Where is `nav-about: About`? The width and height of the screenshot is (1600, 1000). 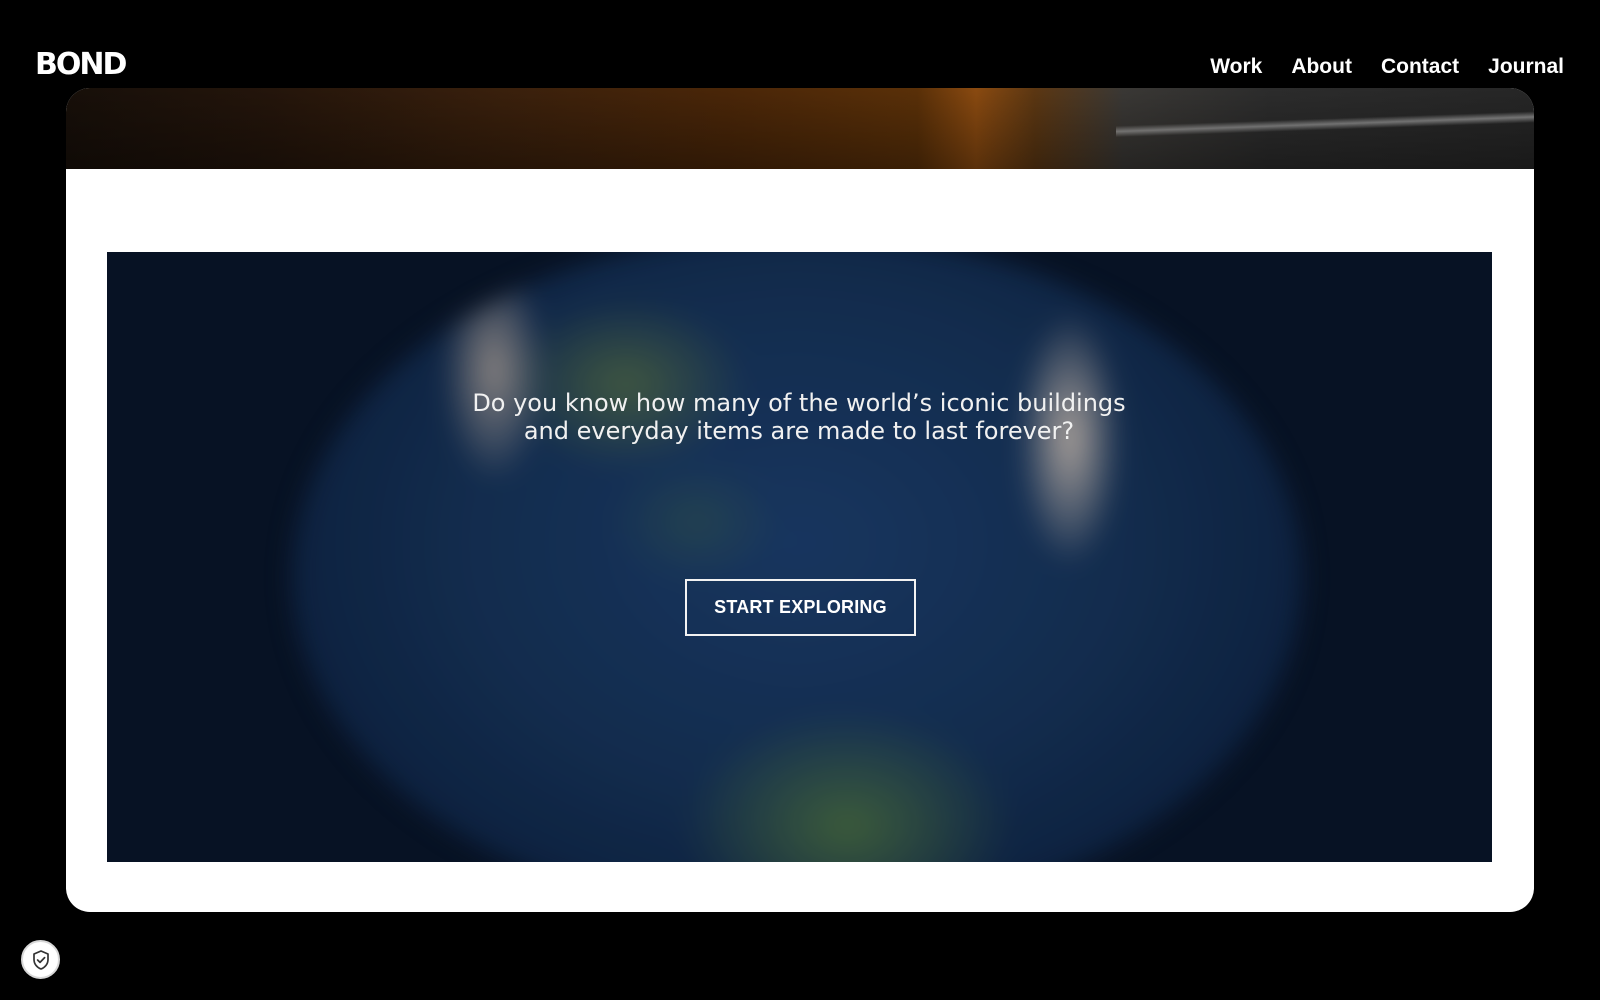
nav-about: About is located at coordinates (1321, 67).